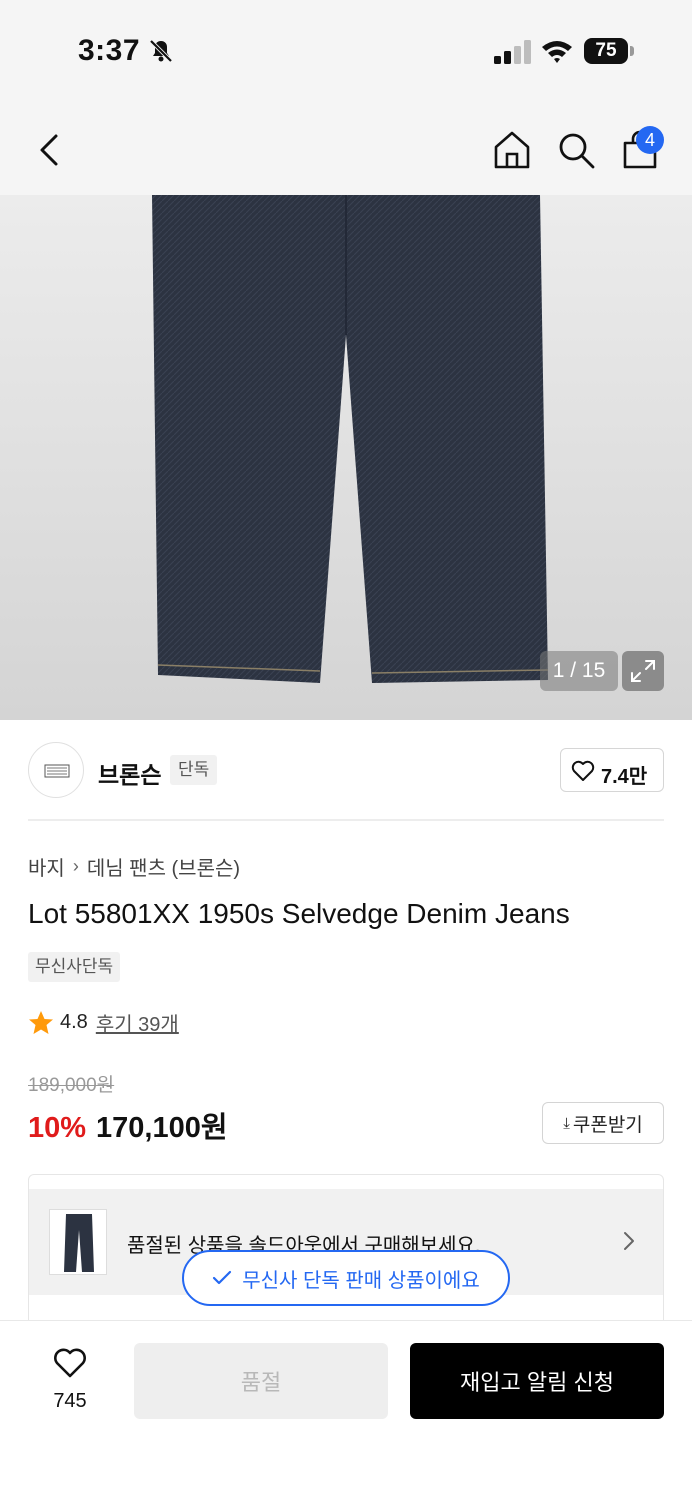 Image resolution: width=692 pixels, height=1500 pixels. Describe the element at coordinates (361, 1280) in the screenshot. I see `exclusive-toast-text: 무신사 단독 판매 상품이에요` at that location.